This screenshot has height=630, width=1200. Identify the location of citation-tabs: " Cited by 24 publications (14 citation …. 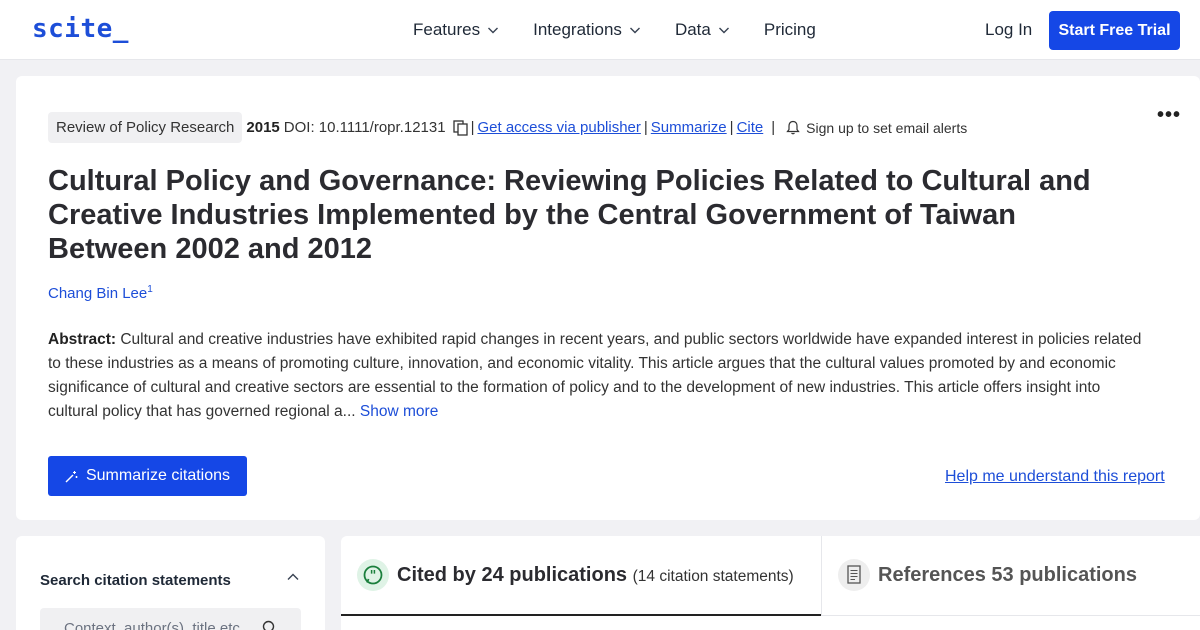
(770, 583).